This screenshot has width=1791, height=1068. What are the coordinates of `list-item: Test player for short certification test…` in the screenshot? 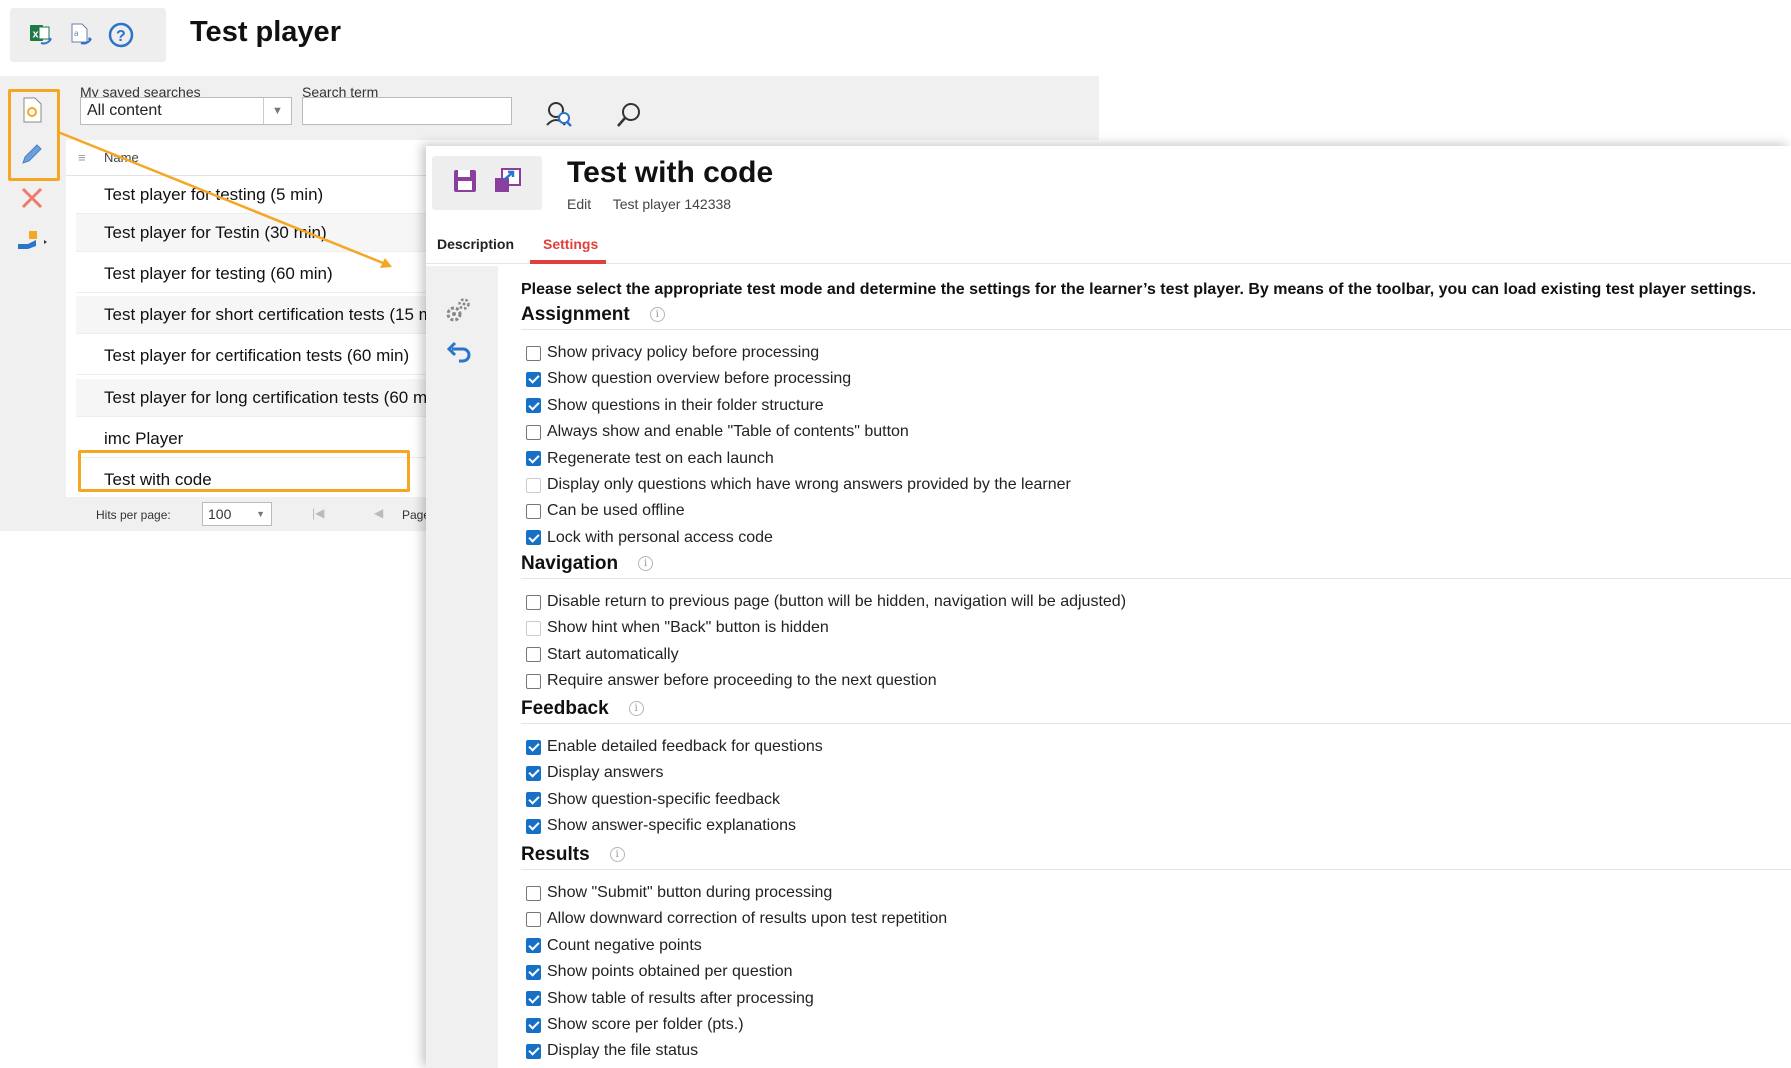 It's located at (251, 315).